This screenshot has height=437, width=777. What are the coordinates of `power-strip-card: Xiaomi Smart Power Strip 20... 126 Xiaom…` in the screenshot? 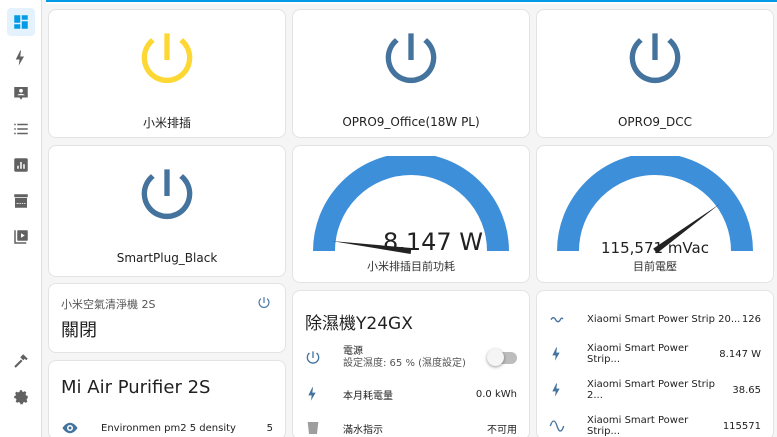 It's located at (655, 363).